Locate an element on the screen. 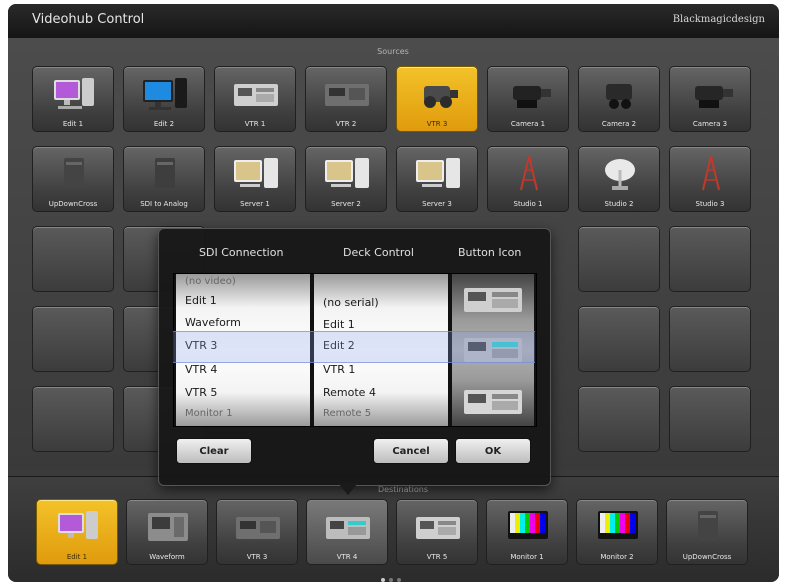  source-label: Camera 1 is located at coordinates (528, 124).